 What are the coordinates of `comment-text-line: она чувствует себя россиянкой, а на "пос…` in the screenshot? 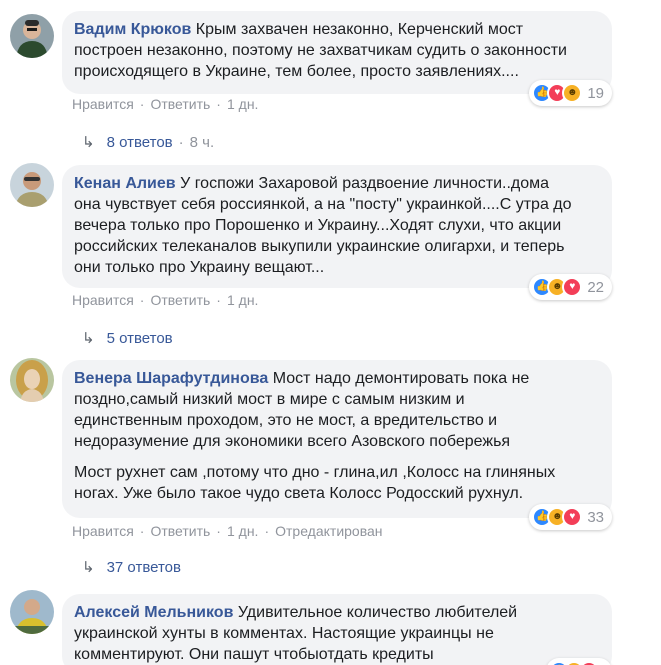 It's located at (323, 204).